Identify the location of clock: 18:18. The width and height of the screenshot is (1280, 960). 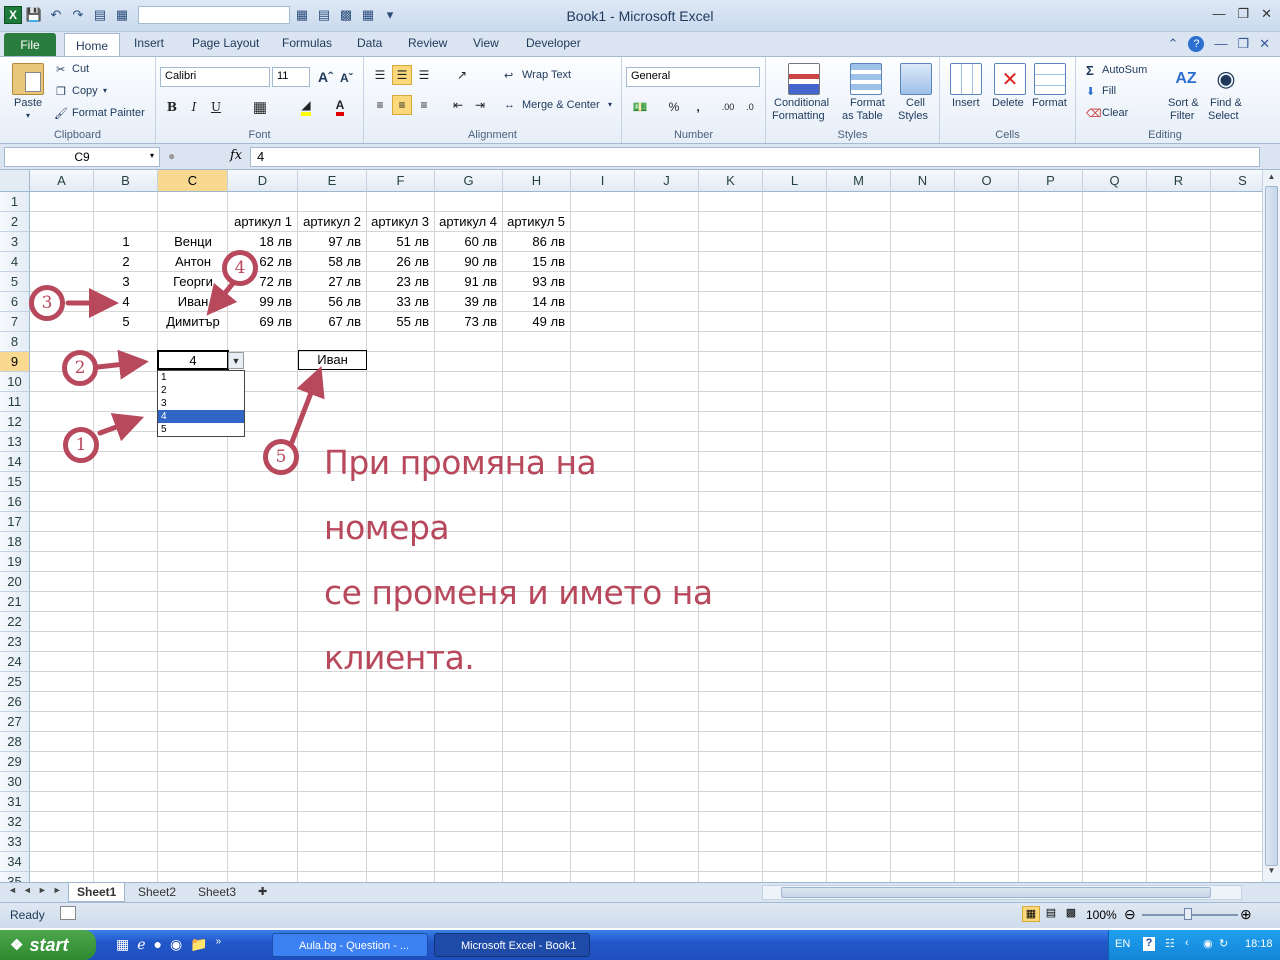
(1259, 944).